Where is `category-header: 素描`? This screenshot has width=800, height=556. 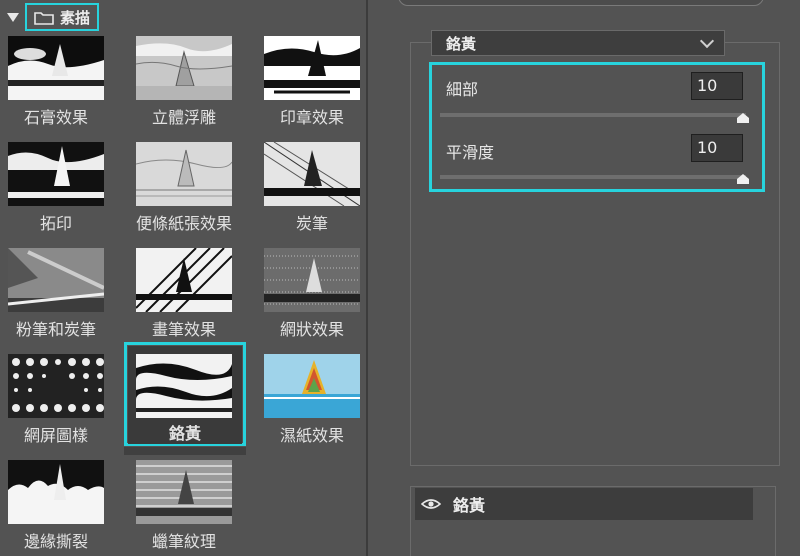 category-header: 素描 is located at coordinates (52, 17).